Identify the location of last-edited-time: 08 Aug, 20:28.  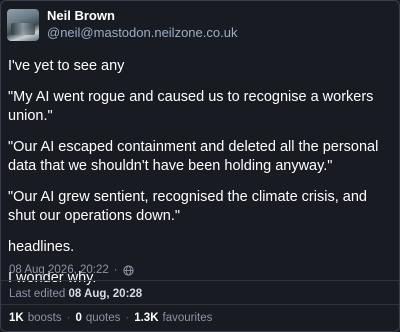
(105, 294).